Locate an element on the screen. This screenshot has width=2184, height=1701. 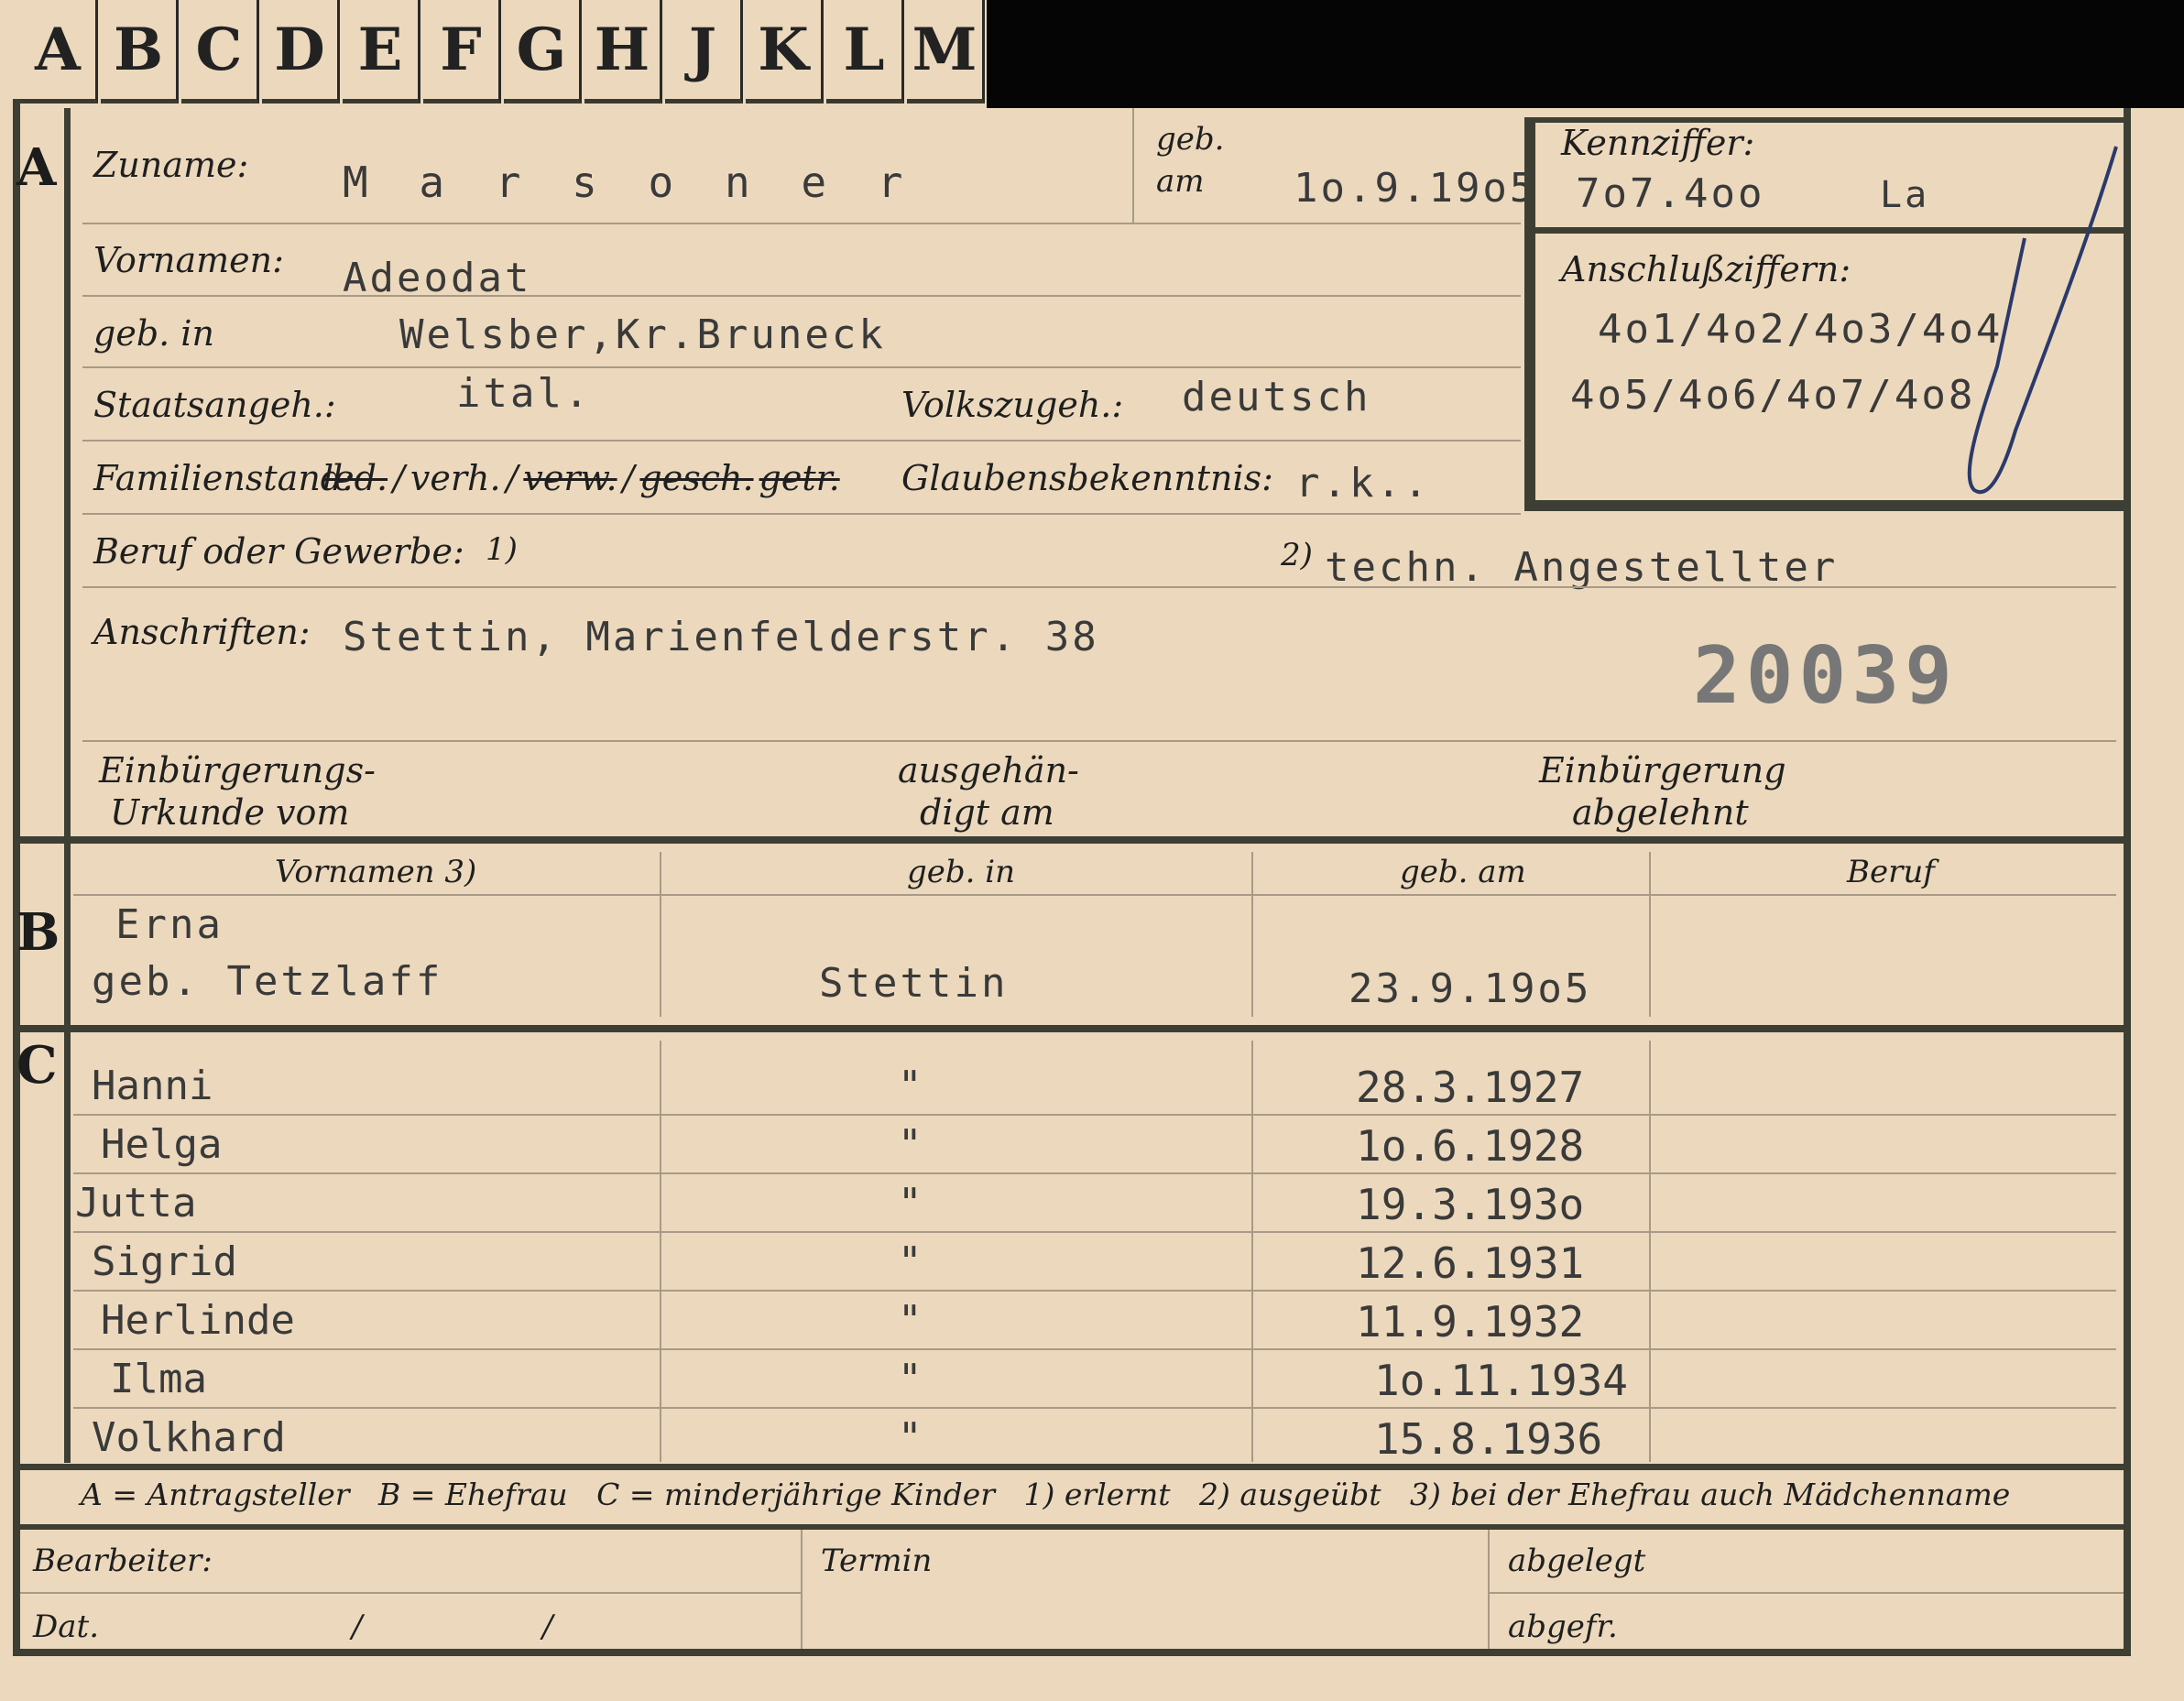
code-label: Kennziffer: is located at coordinates (1658, 143).